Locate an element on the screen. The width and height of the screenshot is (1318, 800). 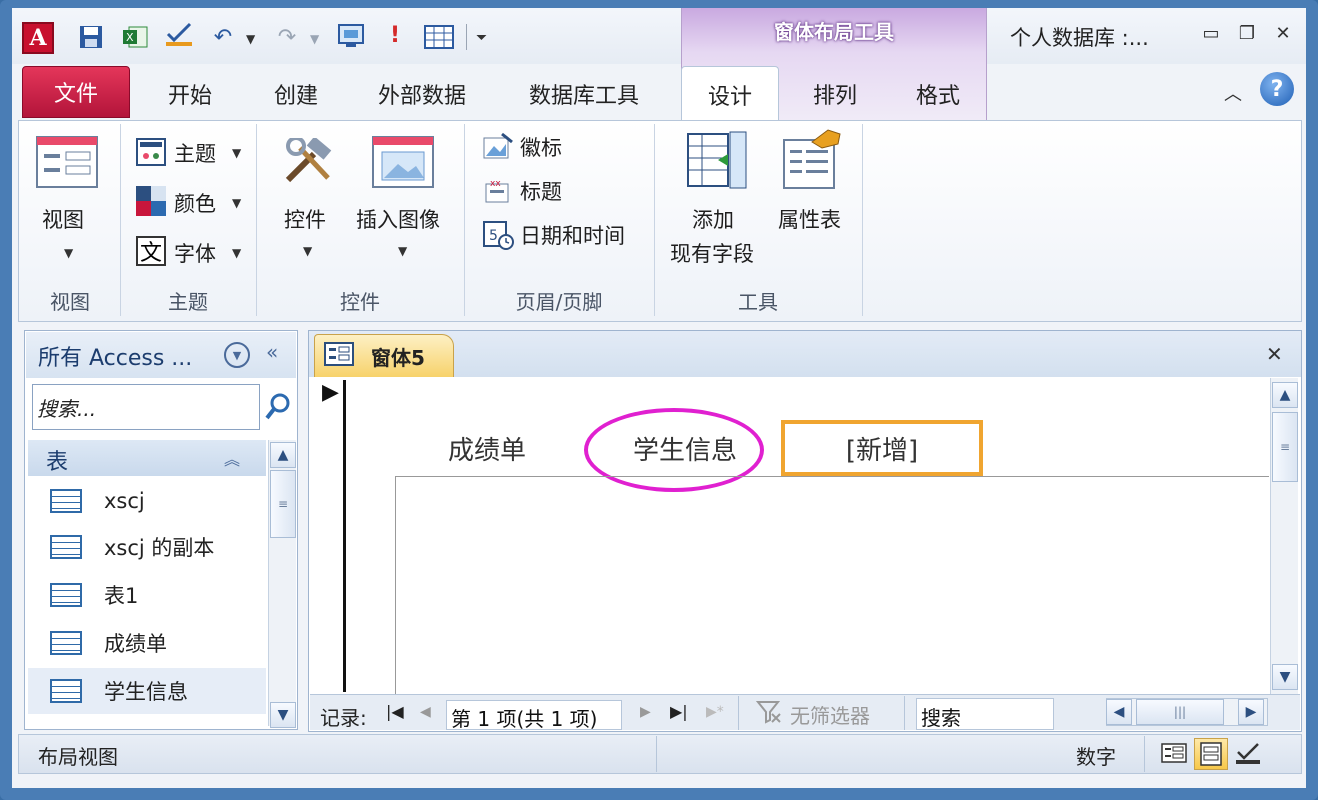
tab-arrange: 排列 is located at coordinates (835, 94).